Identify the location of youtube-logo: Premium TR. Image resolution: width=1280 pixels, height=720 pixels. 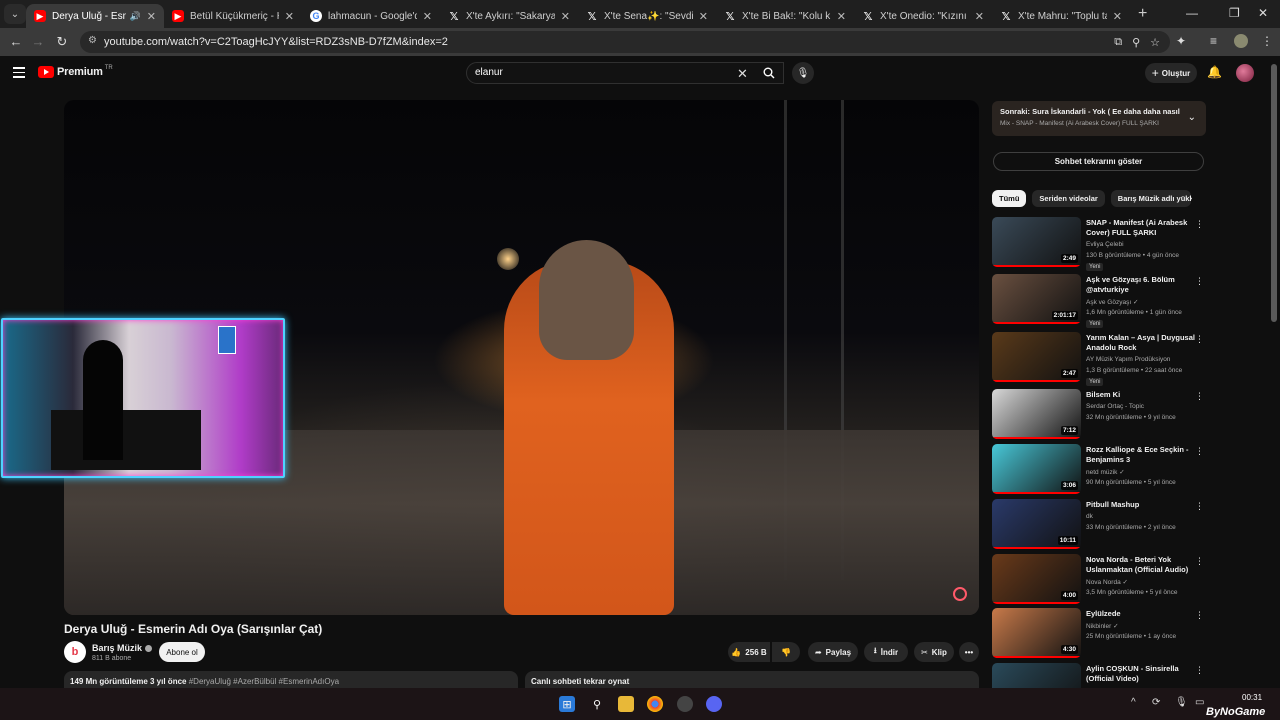
(75, 71).